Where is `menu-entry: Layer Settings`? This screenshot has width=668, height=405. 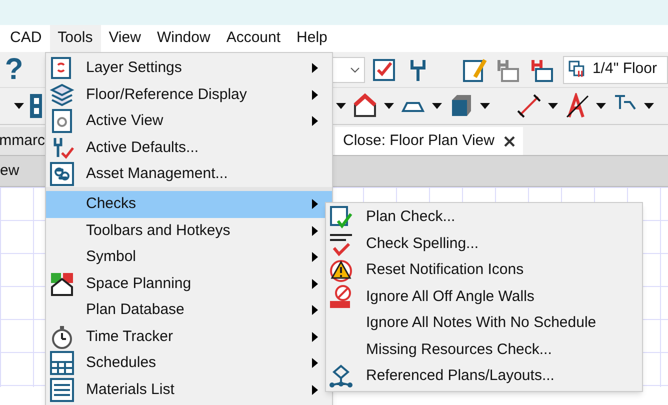
menu-entry: Layer Settings is located at coordinates (189, 68).